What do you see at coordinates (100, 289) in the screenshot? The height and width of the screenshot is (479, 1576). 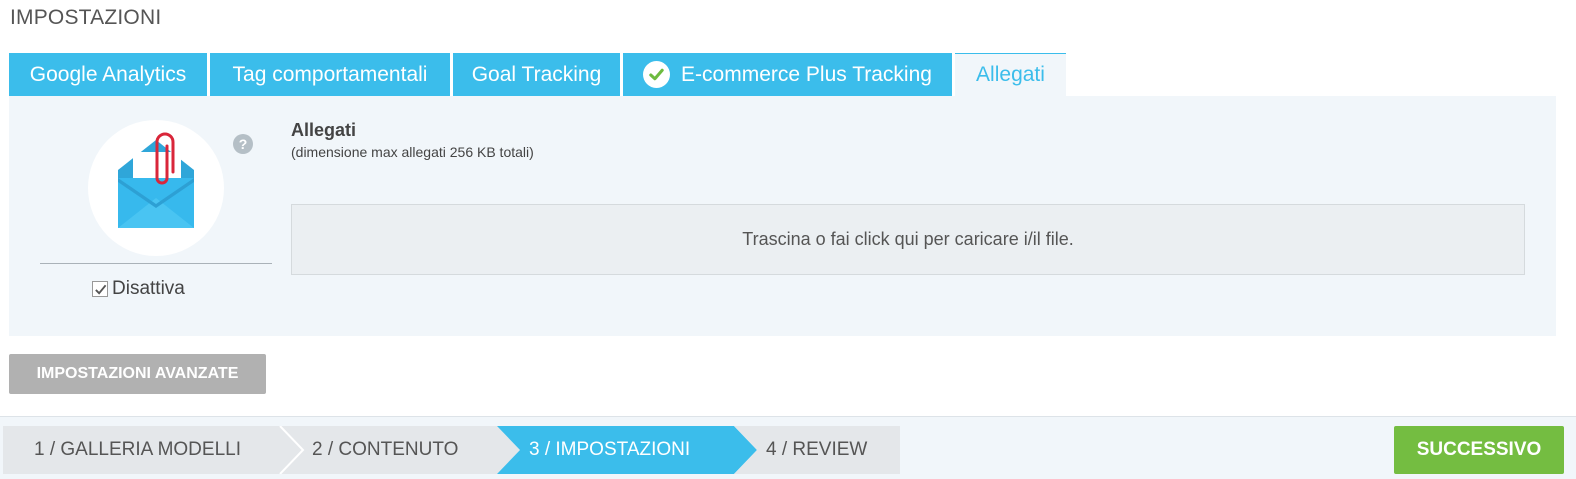 I see `checkbox-icon` at bounding box center [100, 289].